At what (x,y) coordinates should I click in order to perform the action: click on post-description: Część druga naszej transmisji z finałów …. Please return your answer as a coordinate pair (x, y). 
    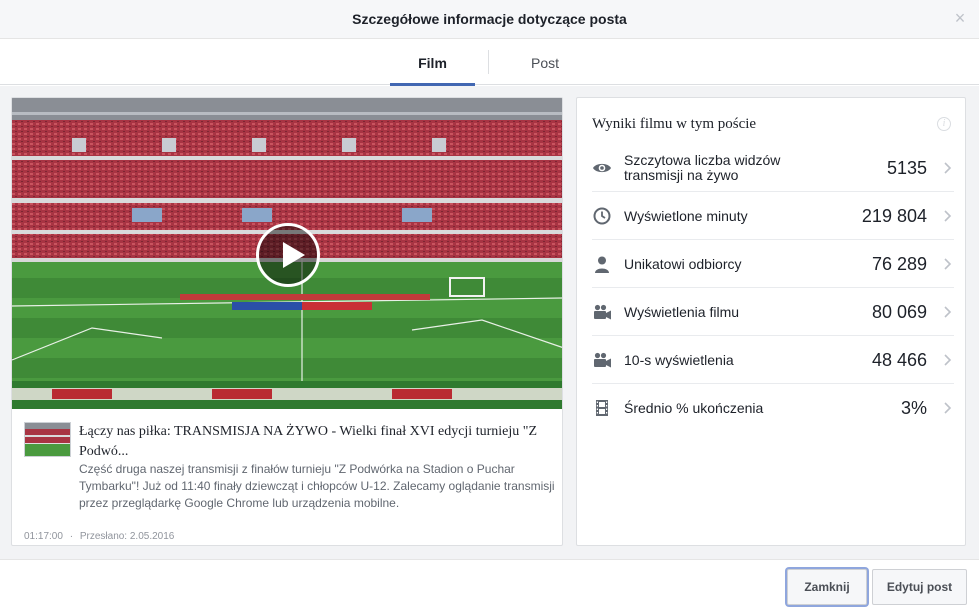
    Looking at the image, I should click on (317, 486).